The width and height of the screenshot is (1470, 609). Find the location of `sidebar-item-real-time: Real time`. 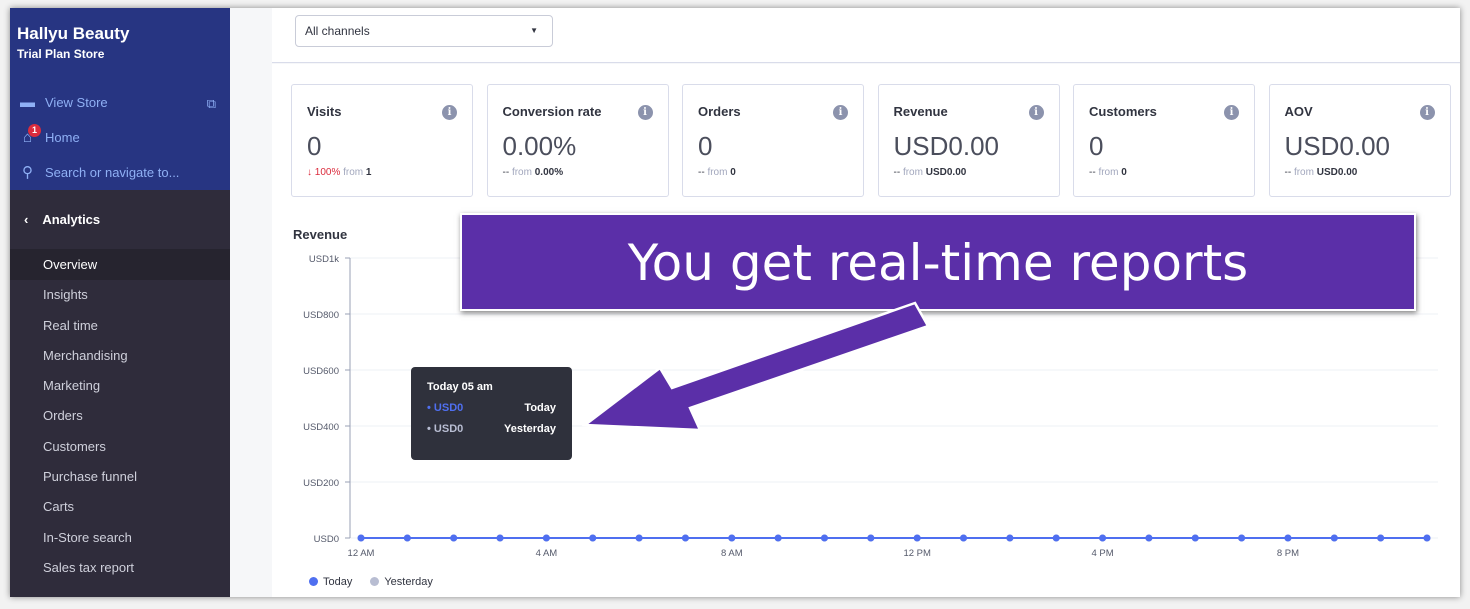

sidebar-item-real-time: Real time is located at coordinates (120, 326).